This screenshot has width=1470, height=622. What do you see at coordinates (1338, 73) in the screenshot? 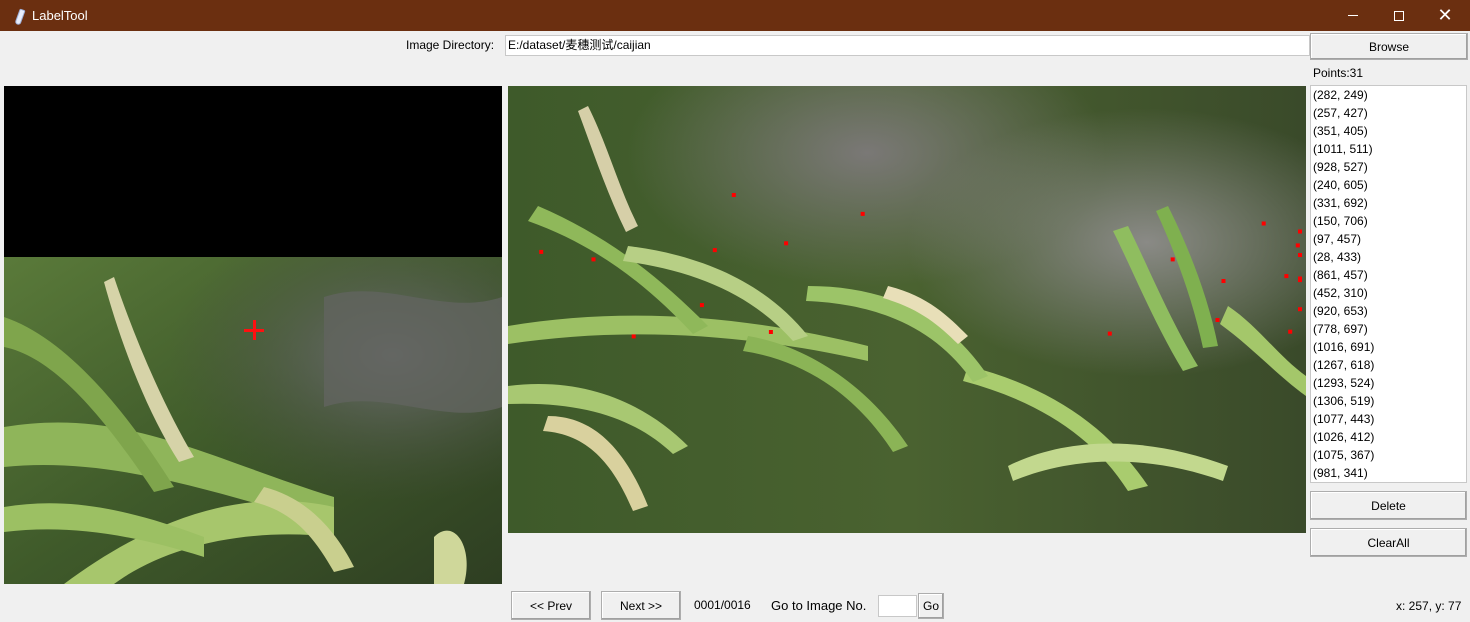
I see `points-count-label: Points:31` at bounding box center [1338, 73].